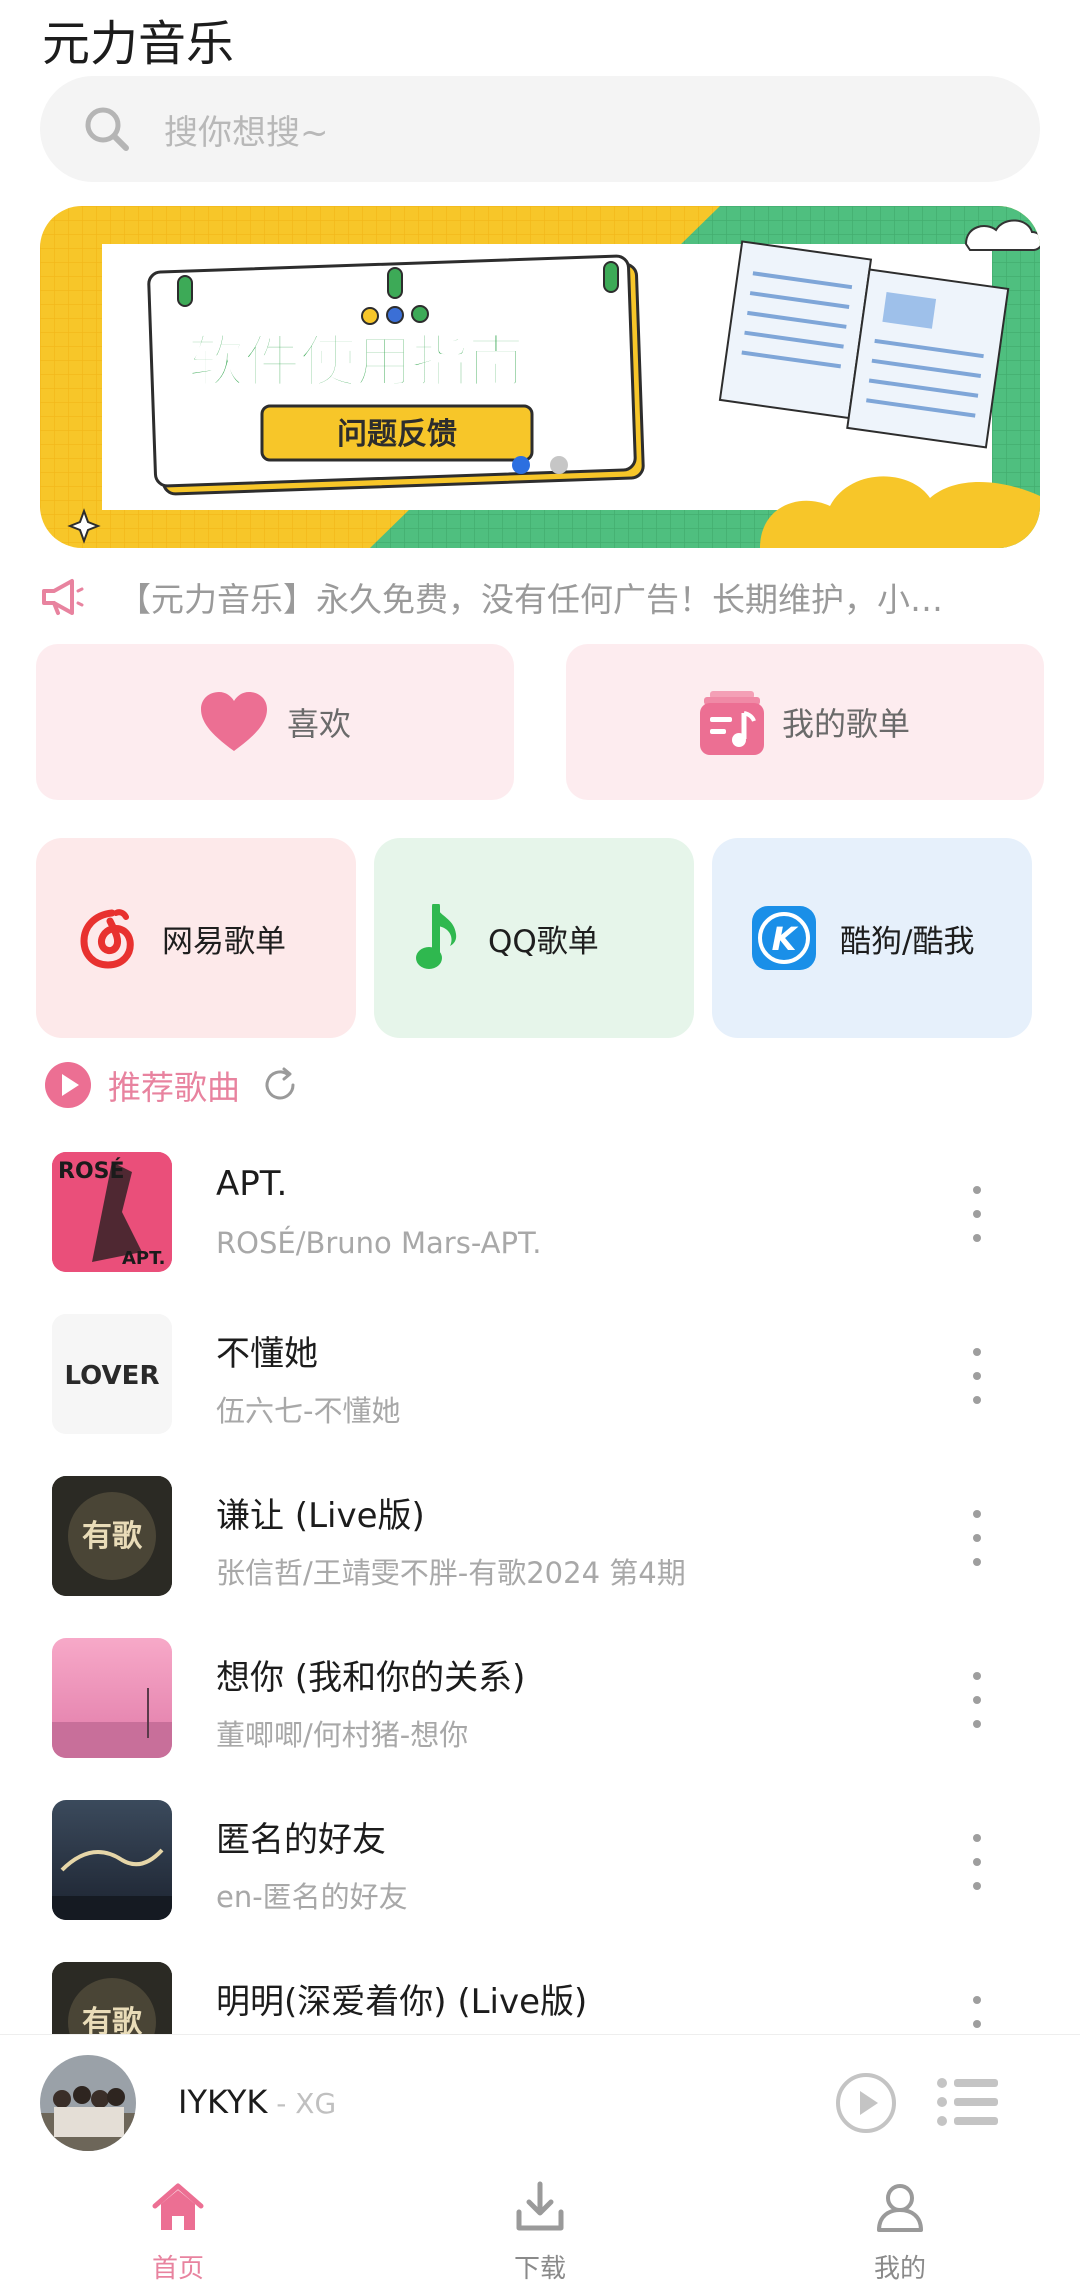  What do you see at coordinates (252, 1184) in the screenshot?
I see `song-title: APT.` at bounding box center [252, 1184].